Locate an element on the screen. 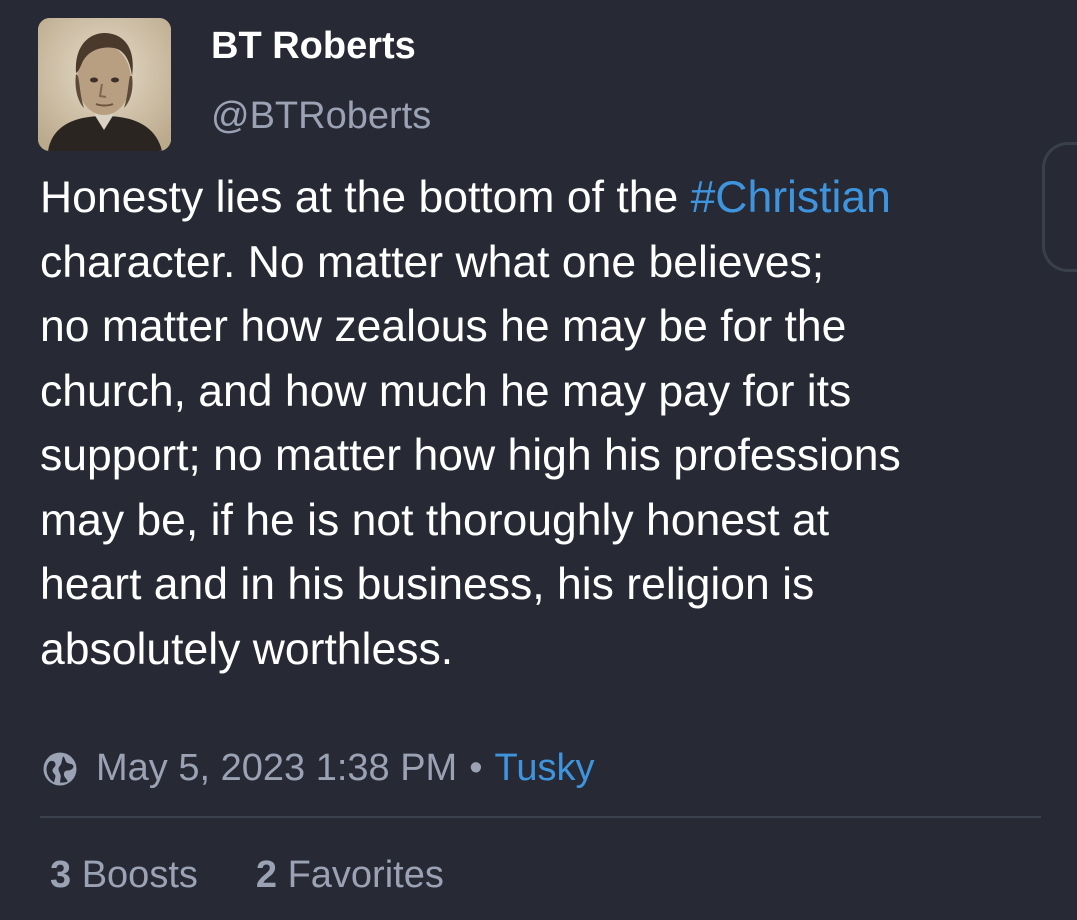  side-panel-handle is located at coordinates (1059, 207).